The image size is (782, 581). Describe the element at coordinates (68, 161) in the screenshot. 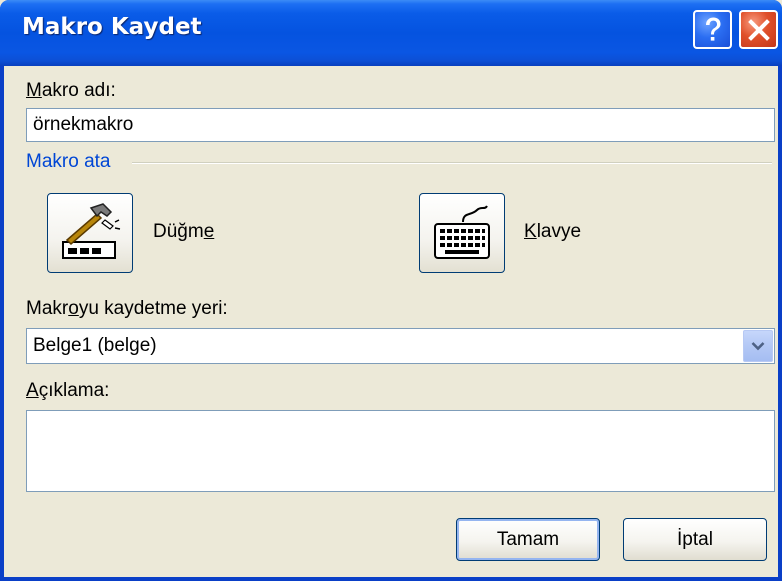

I see `assign-macro-group-title: Makro ata` at that location.